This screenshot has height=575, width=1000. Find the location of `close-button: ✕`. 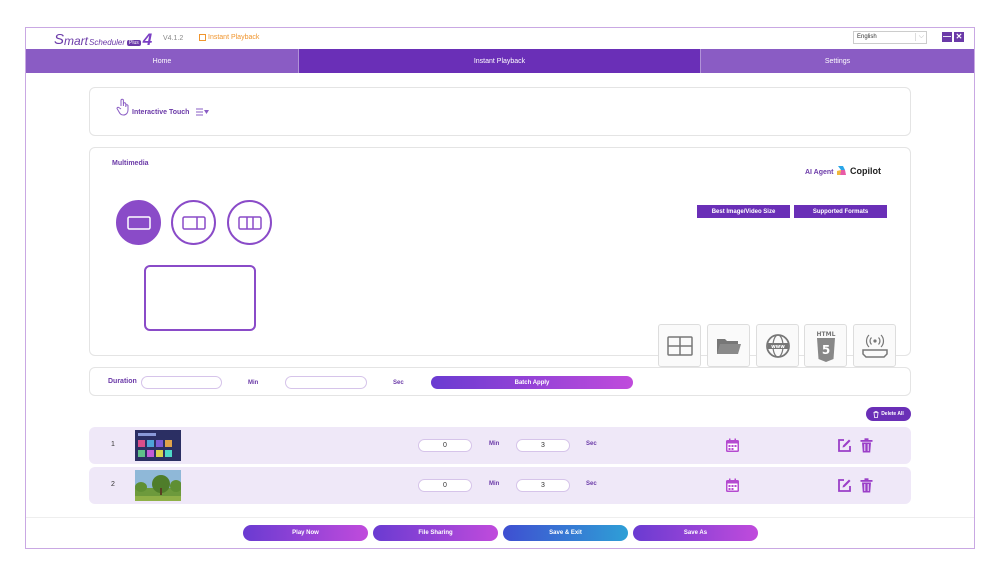

close-button: ✕ is located at coordinates (959, 37).